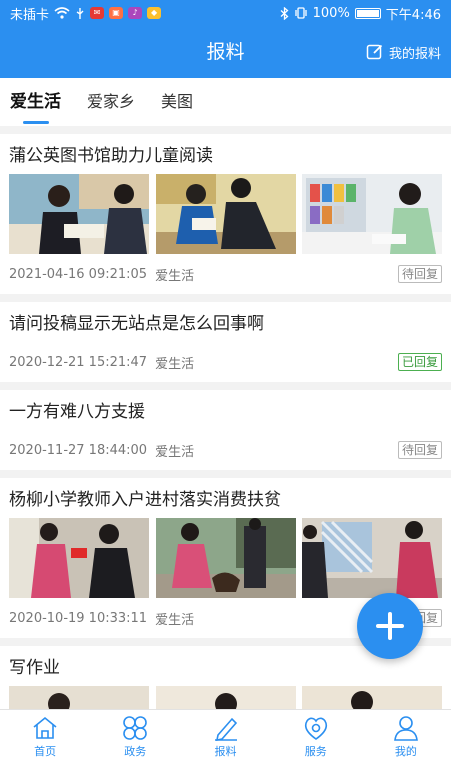 This screenshot has height=763, width=451. Describe the element at coordinates (78, 362) in the screenshot. I see `post-datetime: 2020-12-21 15:21:47` at that location.